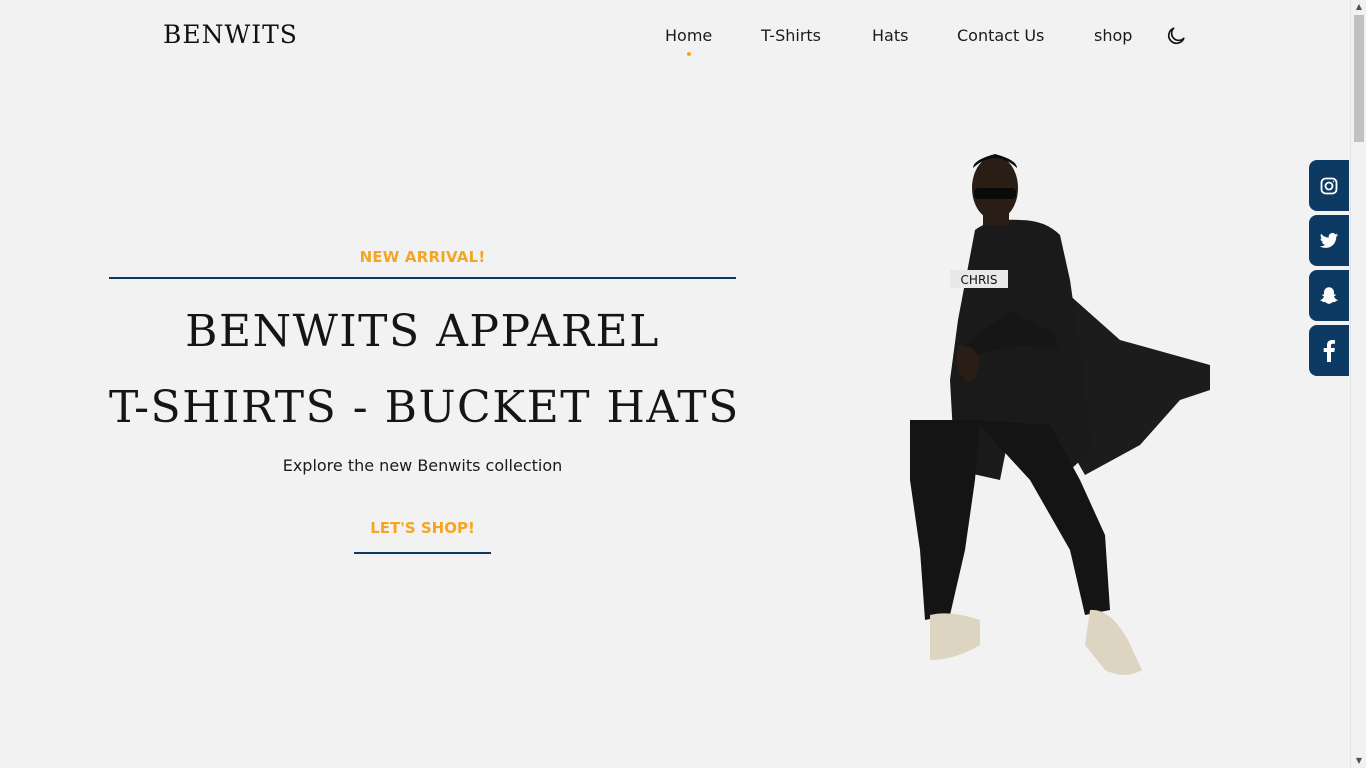 This screenshot has height=768, width=1366. Describe the element at coordinates (422, 465) in the screenshot. I see `hero-subtitle: Explore the new Benwits collection` at that location.